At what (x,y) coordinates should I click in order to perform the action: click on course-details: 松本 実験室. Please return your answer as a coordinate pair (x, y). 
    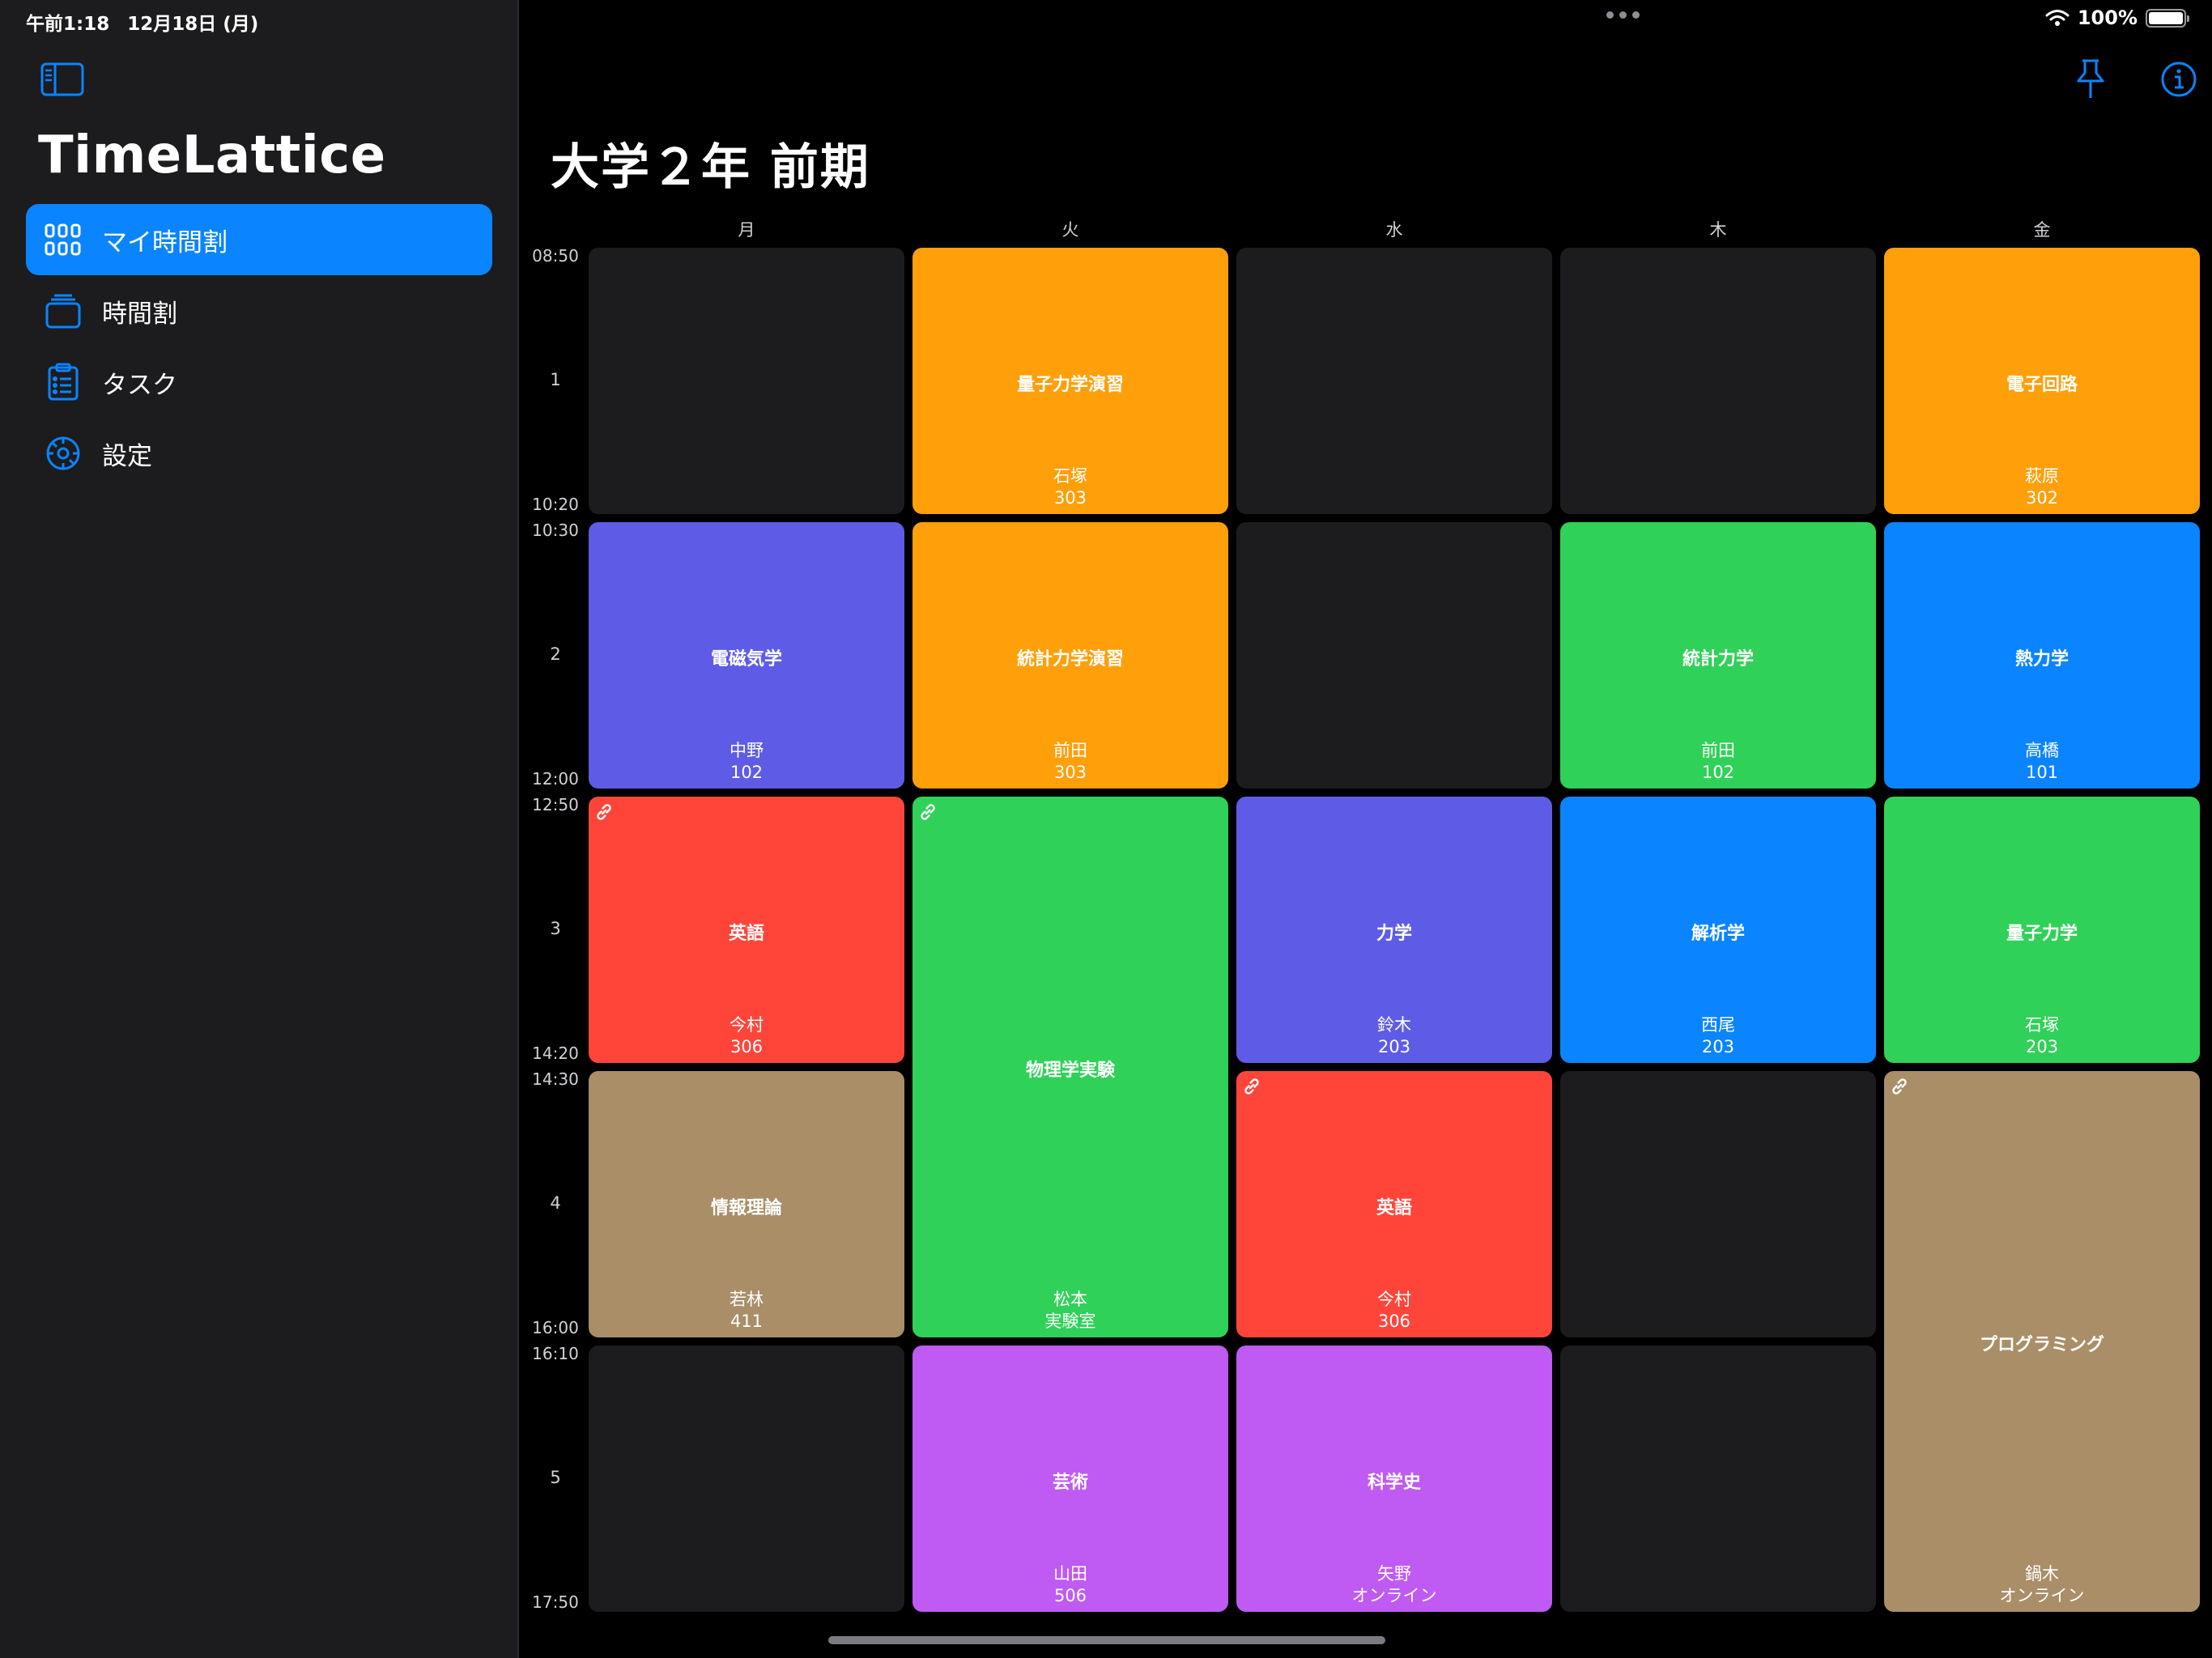
    Looking at the image, I should click on (1070, 1311).